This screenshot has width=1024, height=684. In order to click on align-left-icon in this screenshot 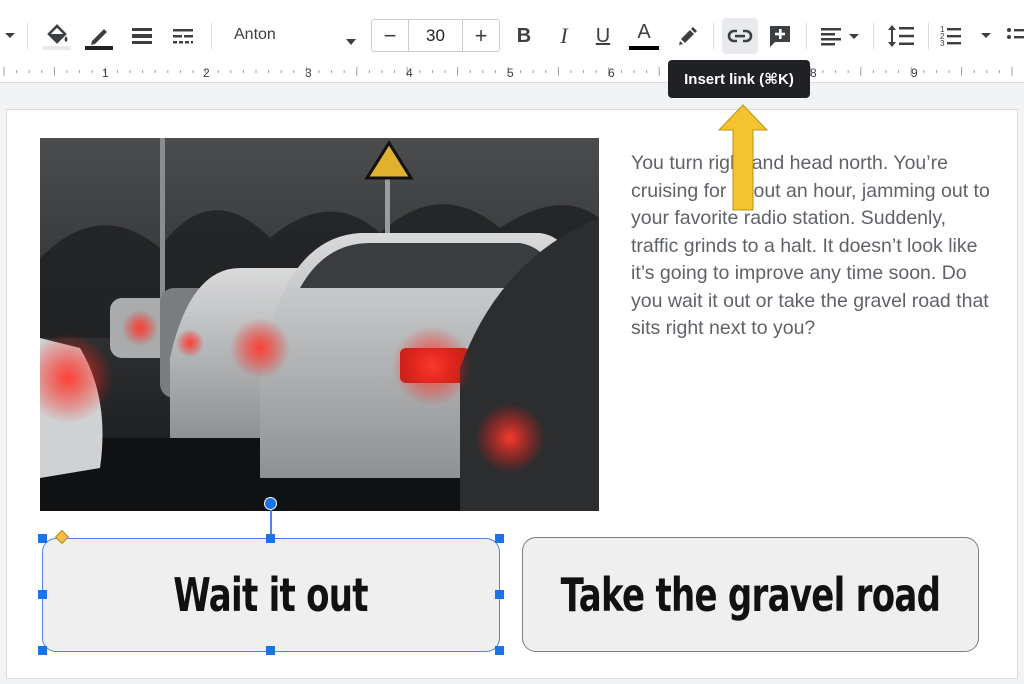, I will do `click(840, 36)`.